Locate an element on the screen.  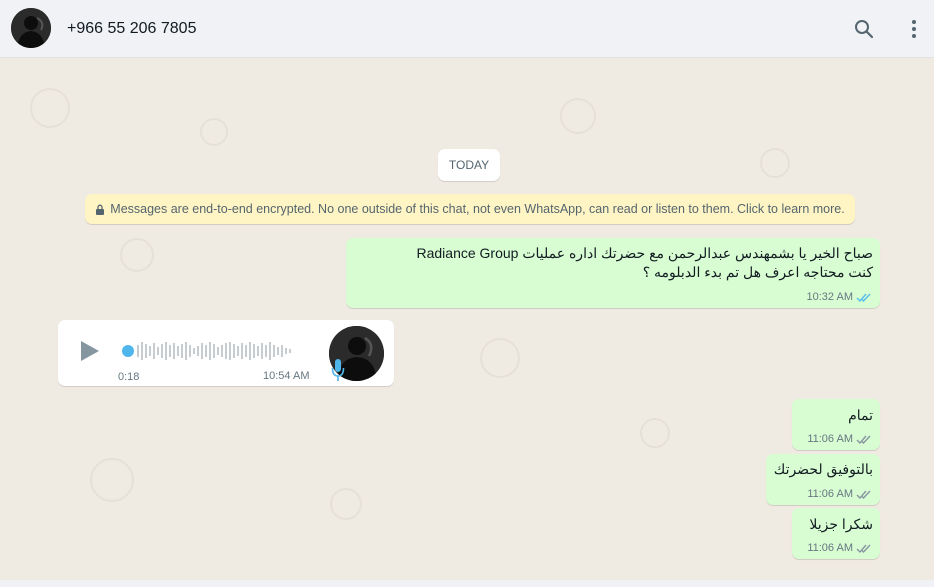
mic-icon is located at coordinates (338, 370).